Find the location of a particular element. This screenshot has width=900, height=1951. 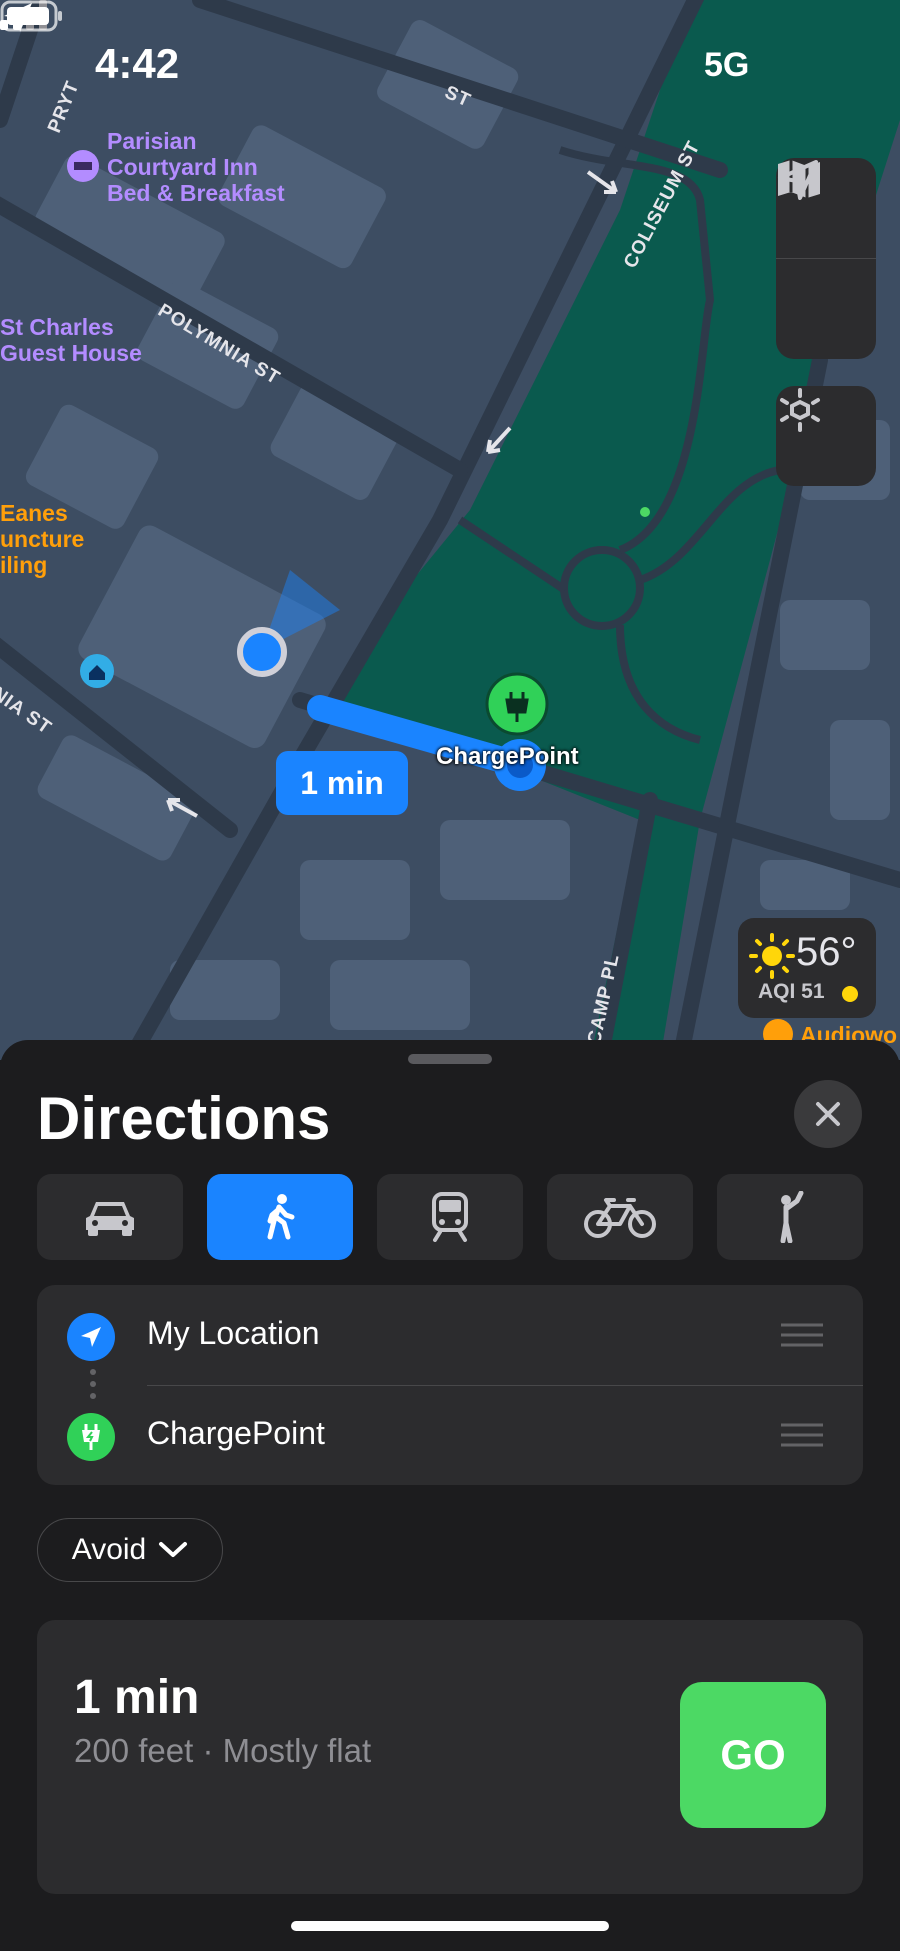

chevron-down-icon is located at coordinates (173, 1549).